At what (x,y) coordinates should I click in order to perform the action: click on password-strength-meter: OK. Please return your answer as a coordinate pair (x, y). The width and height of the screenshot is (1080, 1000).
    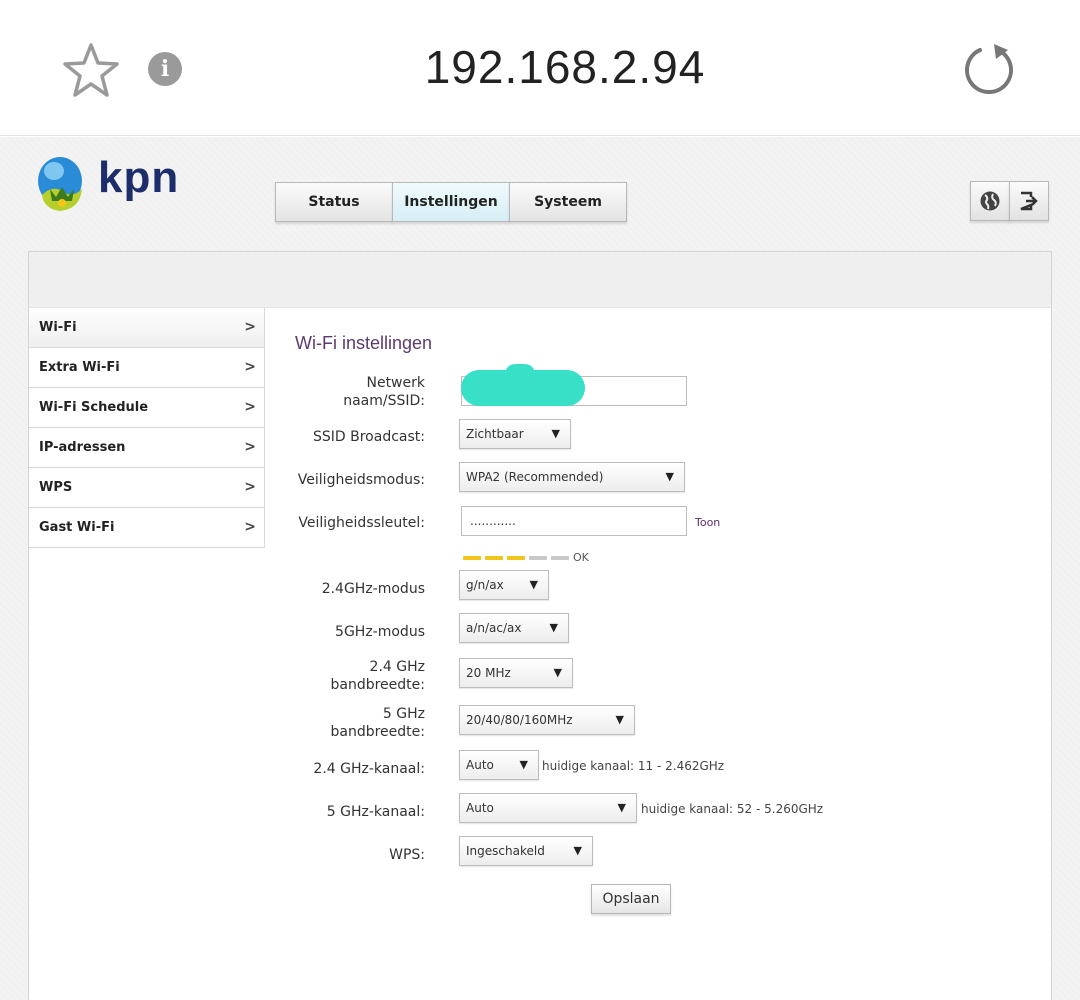
    Looking at the image, I should click on (526, 557).